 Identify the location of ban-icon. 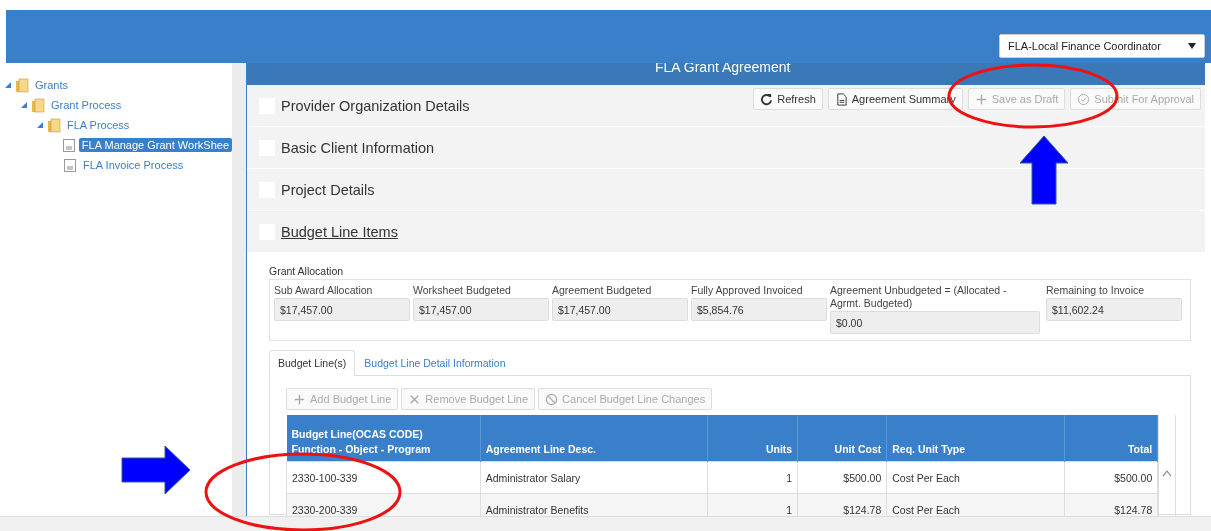
(552, 399).